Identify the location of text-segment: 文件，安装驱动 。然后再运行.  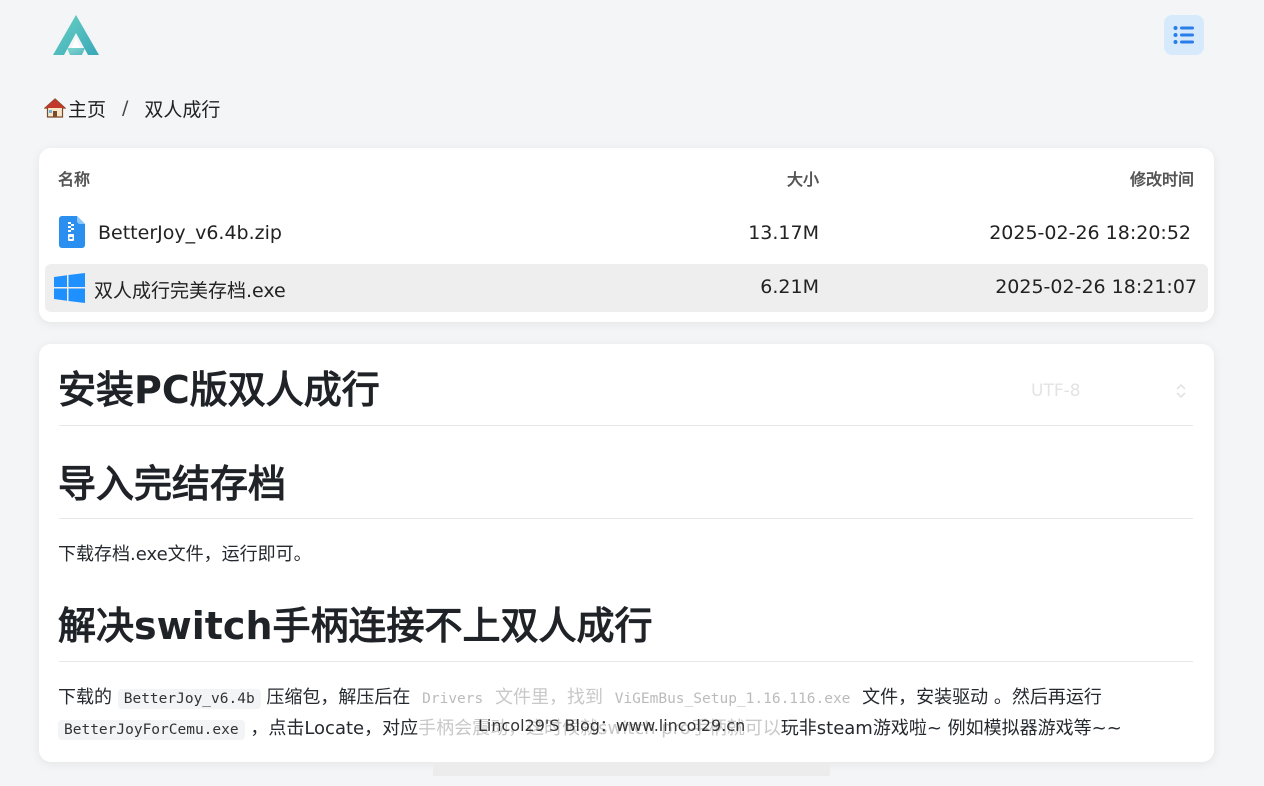
(979, 697).